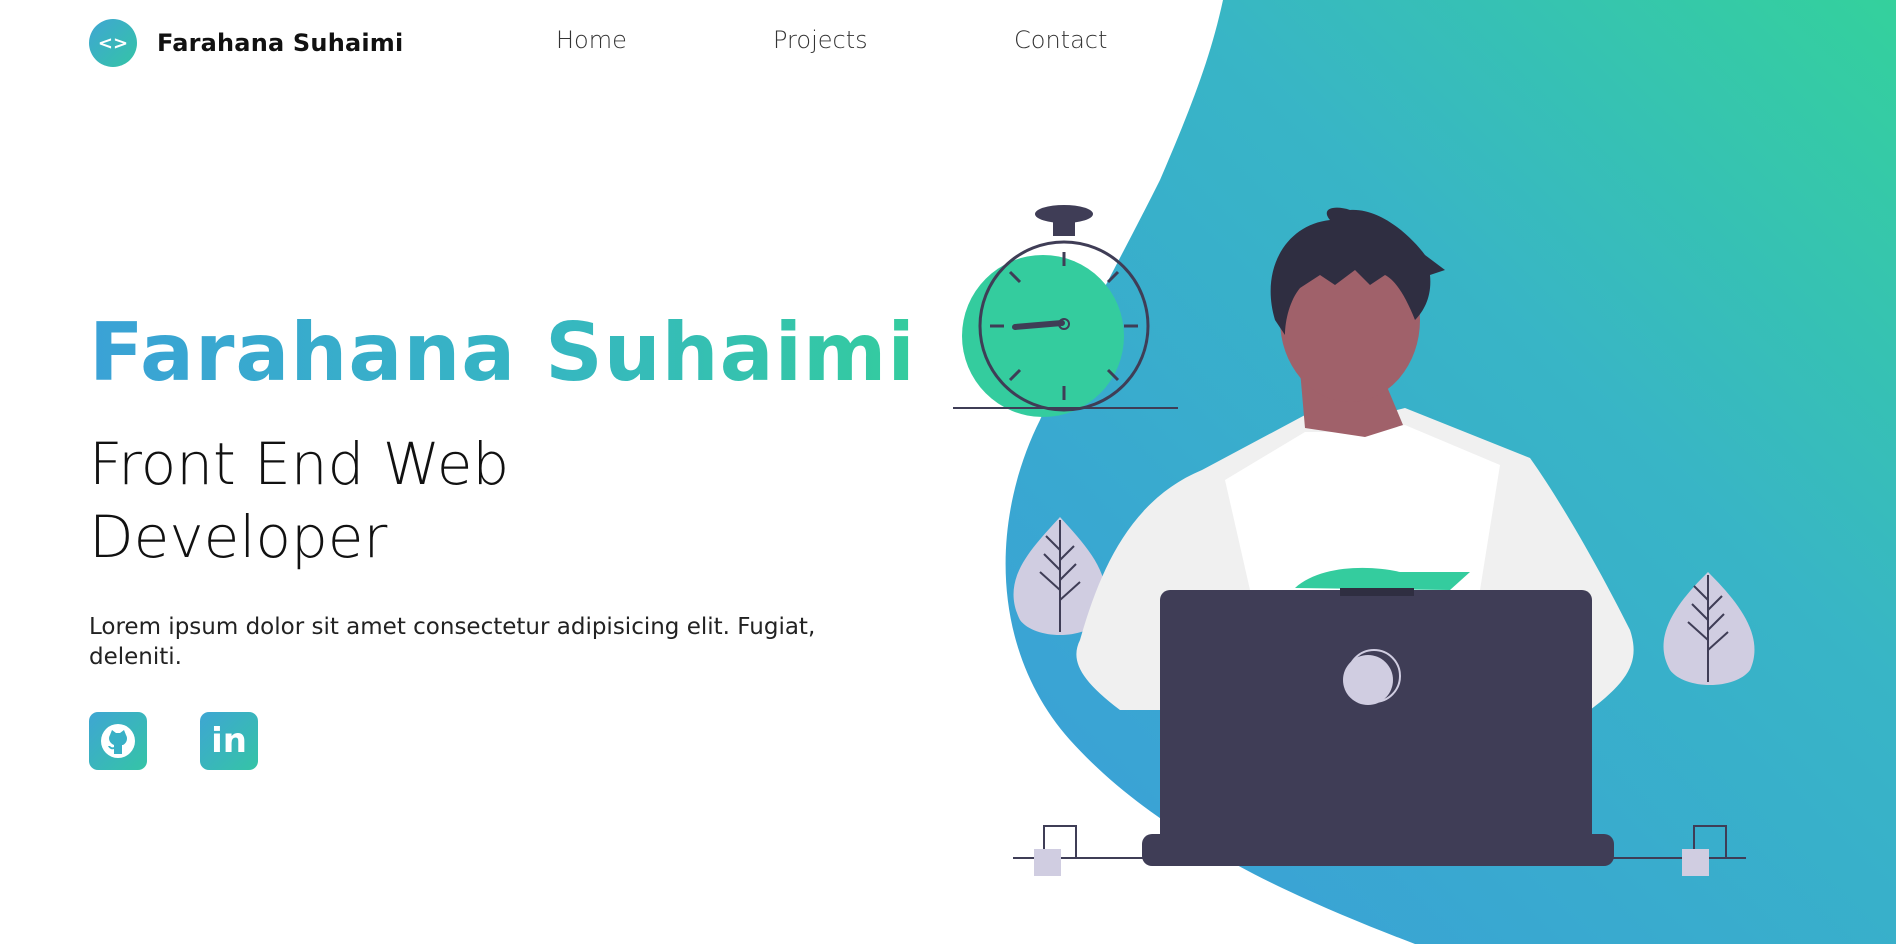  Describe the element at coordinates (1065, 311) in the screenshot. I see `stopwatch-icon` at that location.